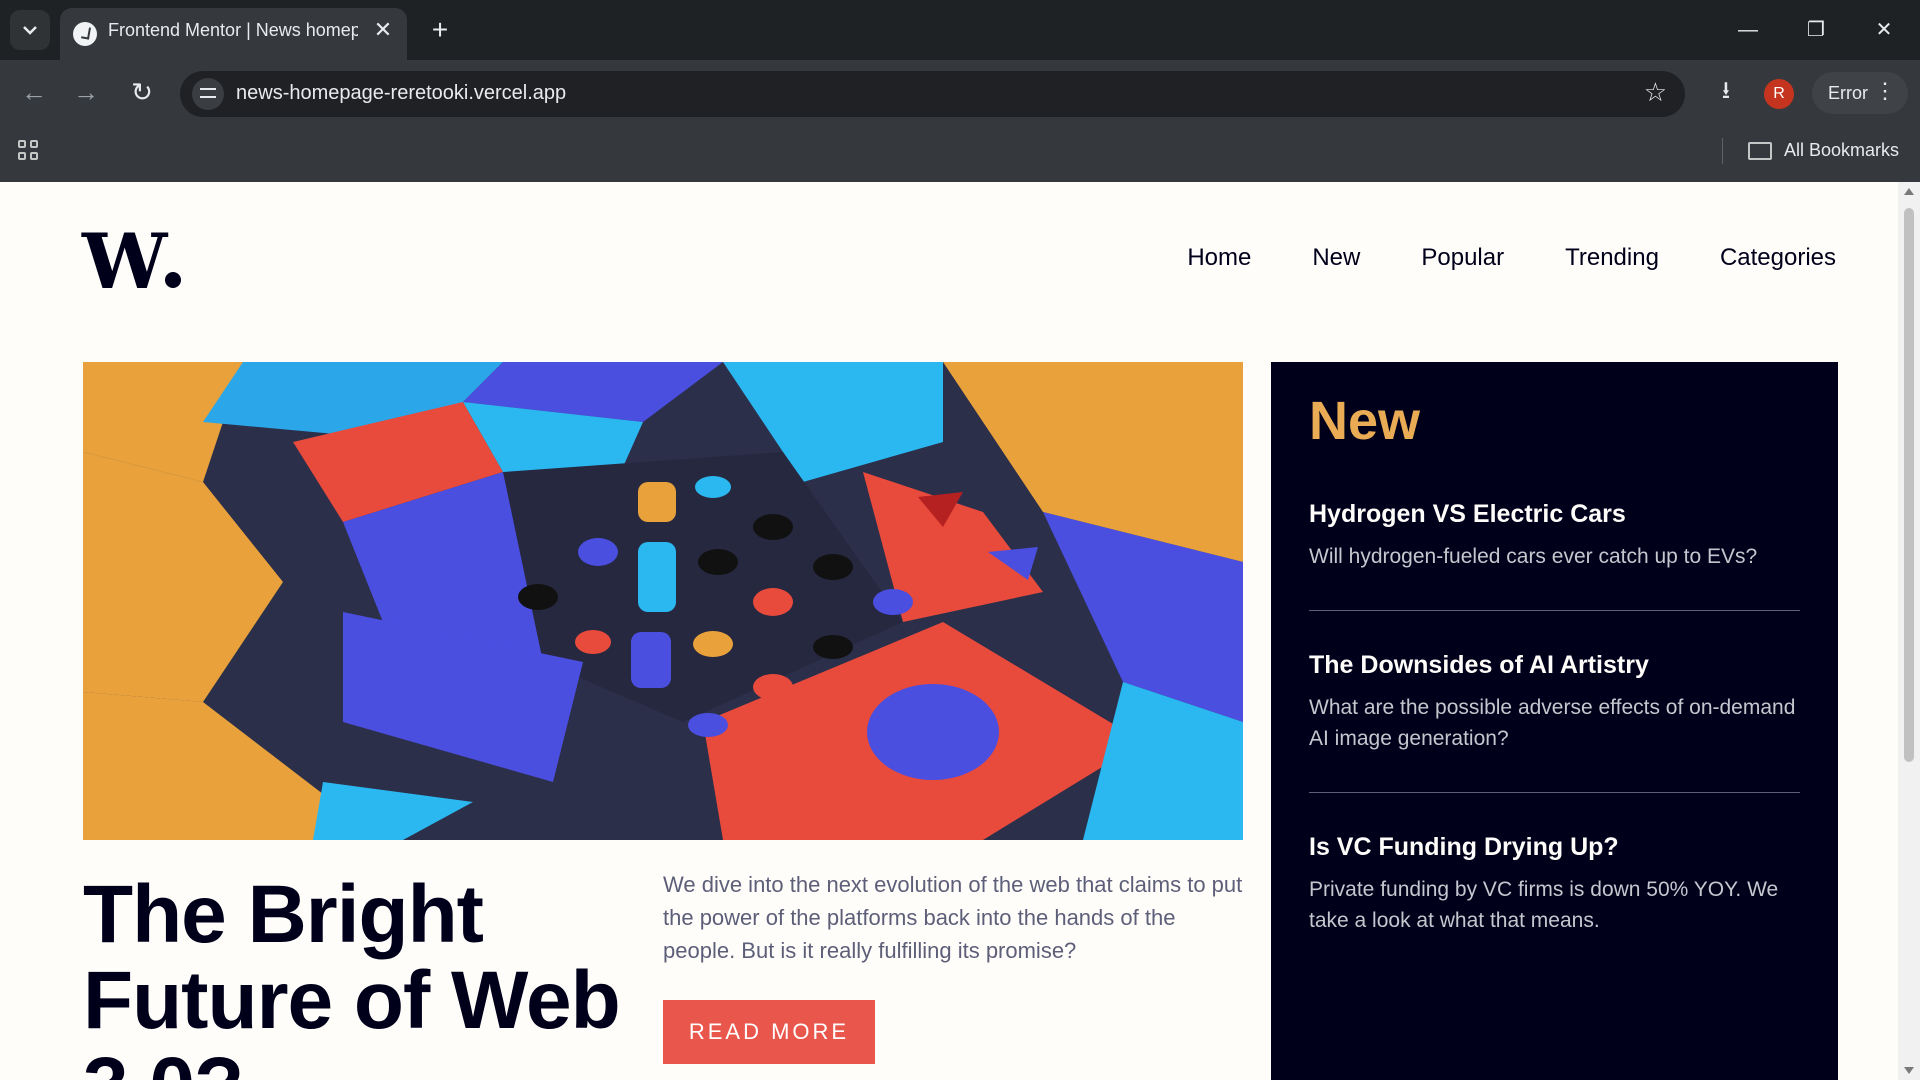 The width and height of the screenshot is (1920, 1080). What do you see at coordinates (1760, 151) in the screenshot?
I see `folder-icon` at bounding box center [1760, 151].